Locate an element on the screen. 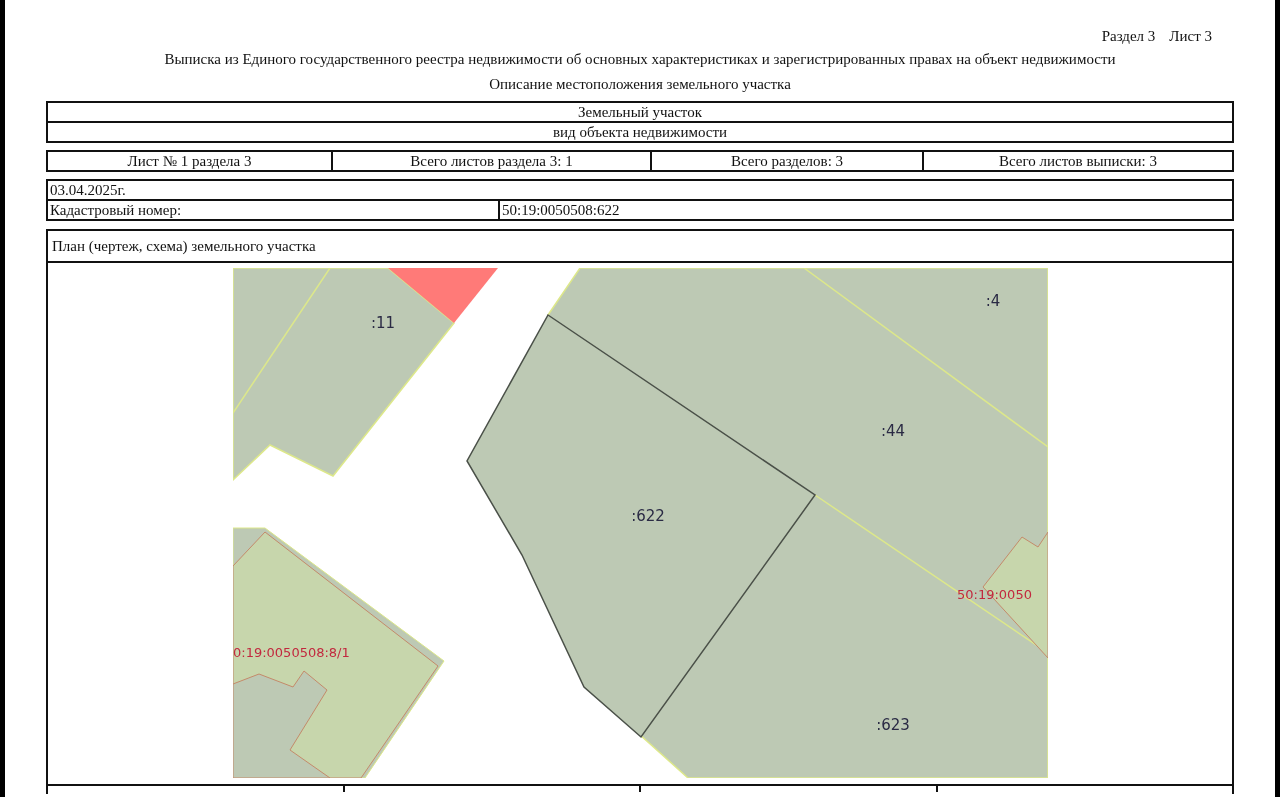 This screenshot has width=1280, height=797. table-cell-text: Лист № 1 раздела 3 is located at coordinates (189, 161).